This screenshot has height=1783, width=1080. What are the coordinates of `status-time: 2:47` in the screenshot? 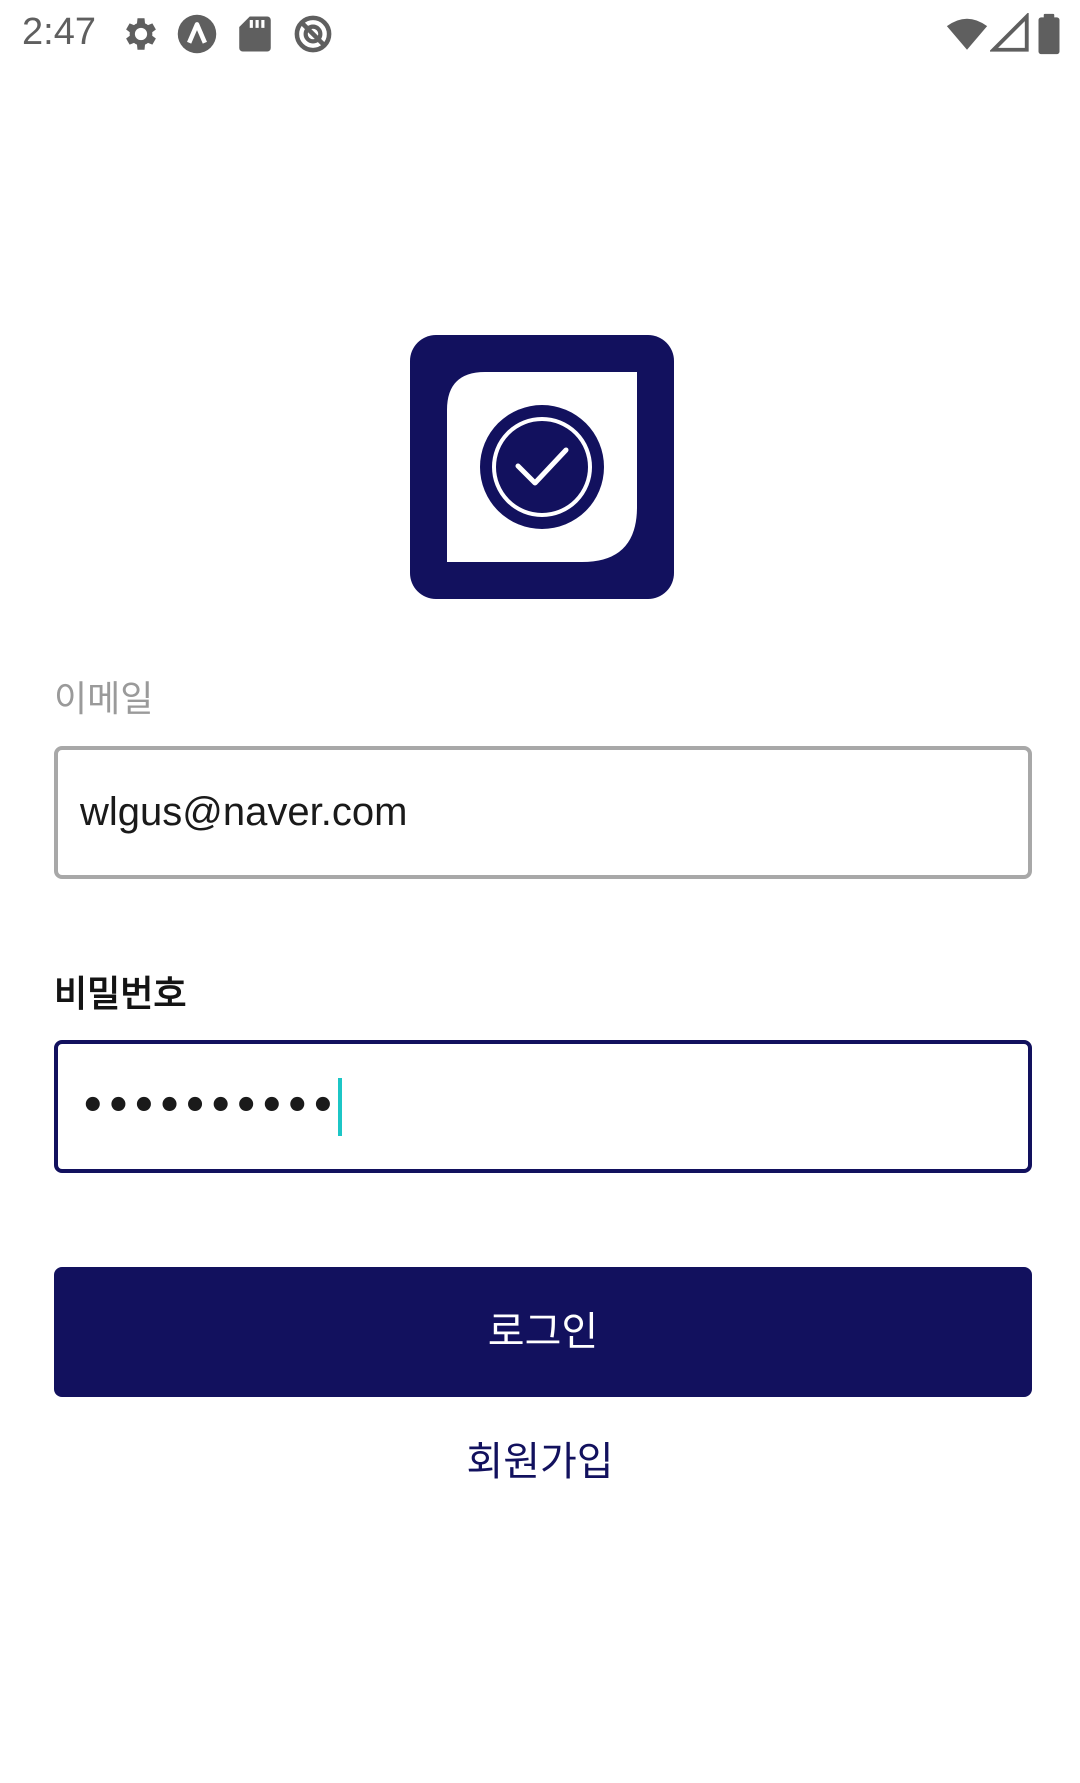 It's located at (59, 32).